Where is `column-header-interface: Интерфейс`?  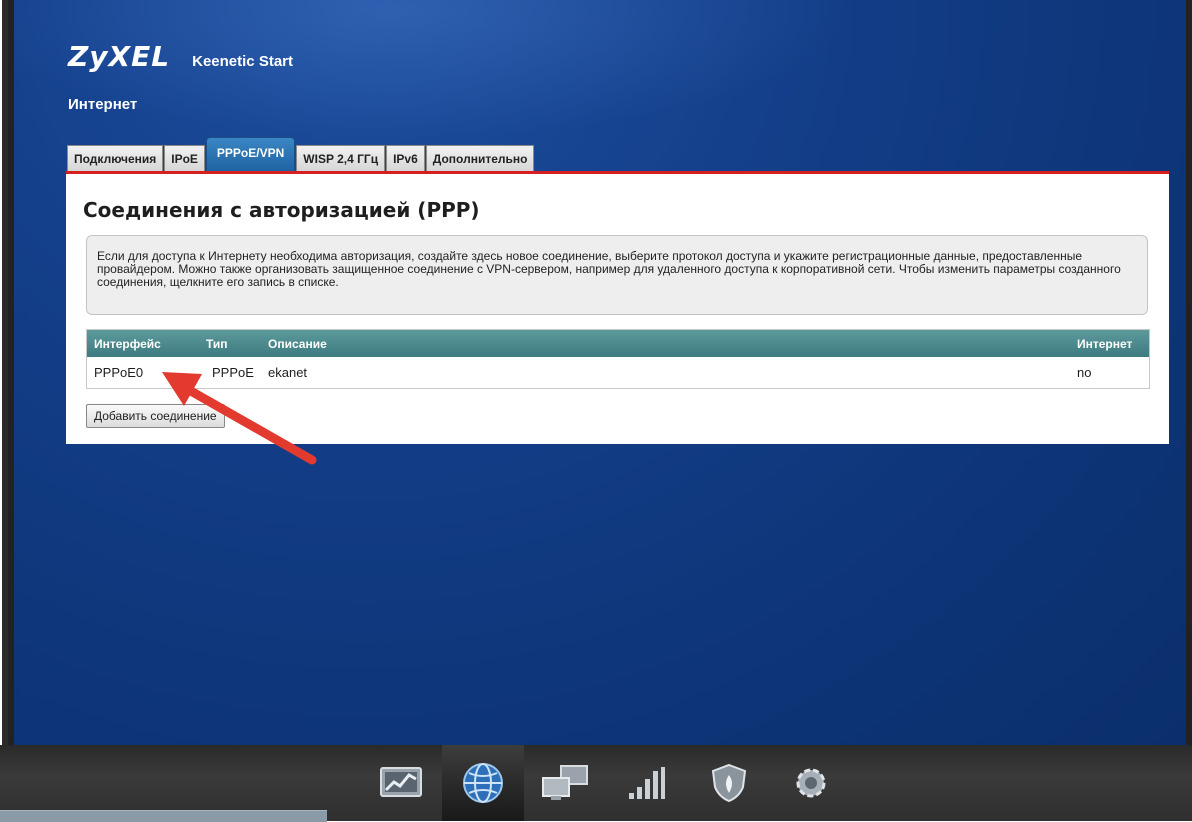
column-header-interface: Интерфейс is located at coordinates (127, 343).